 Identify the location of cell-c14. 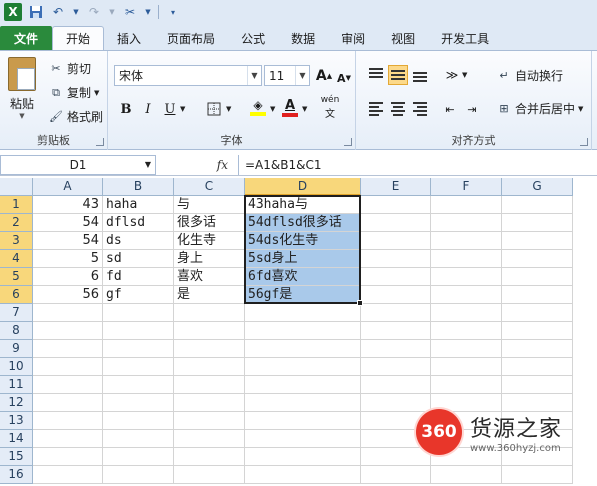
(209, 439).